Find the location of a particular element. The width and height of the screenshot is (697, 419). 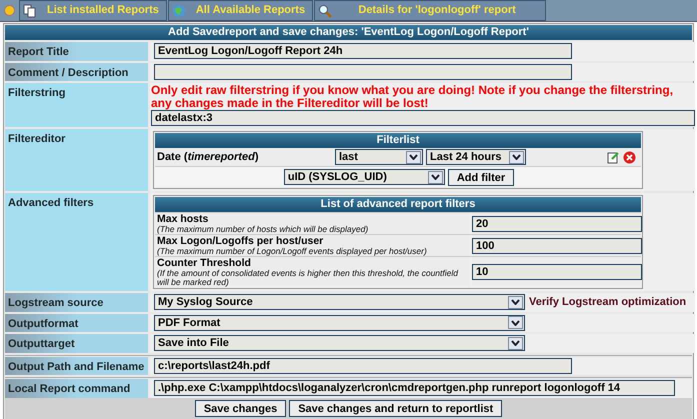

edit-icon is located at coordinates (613, 157).